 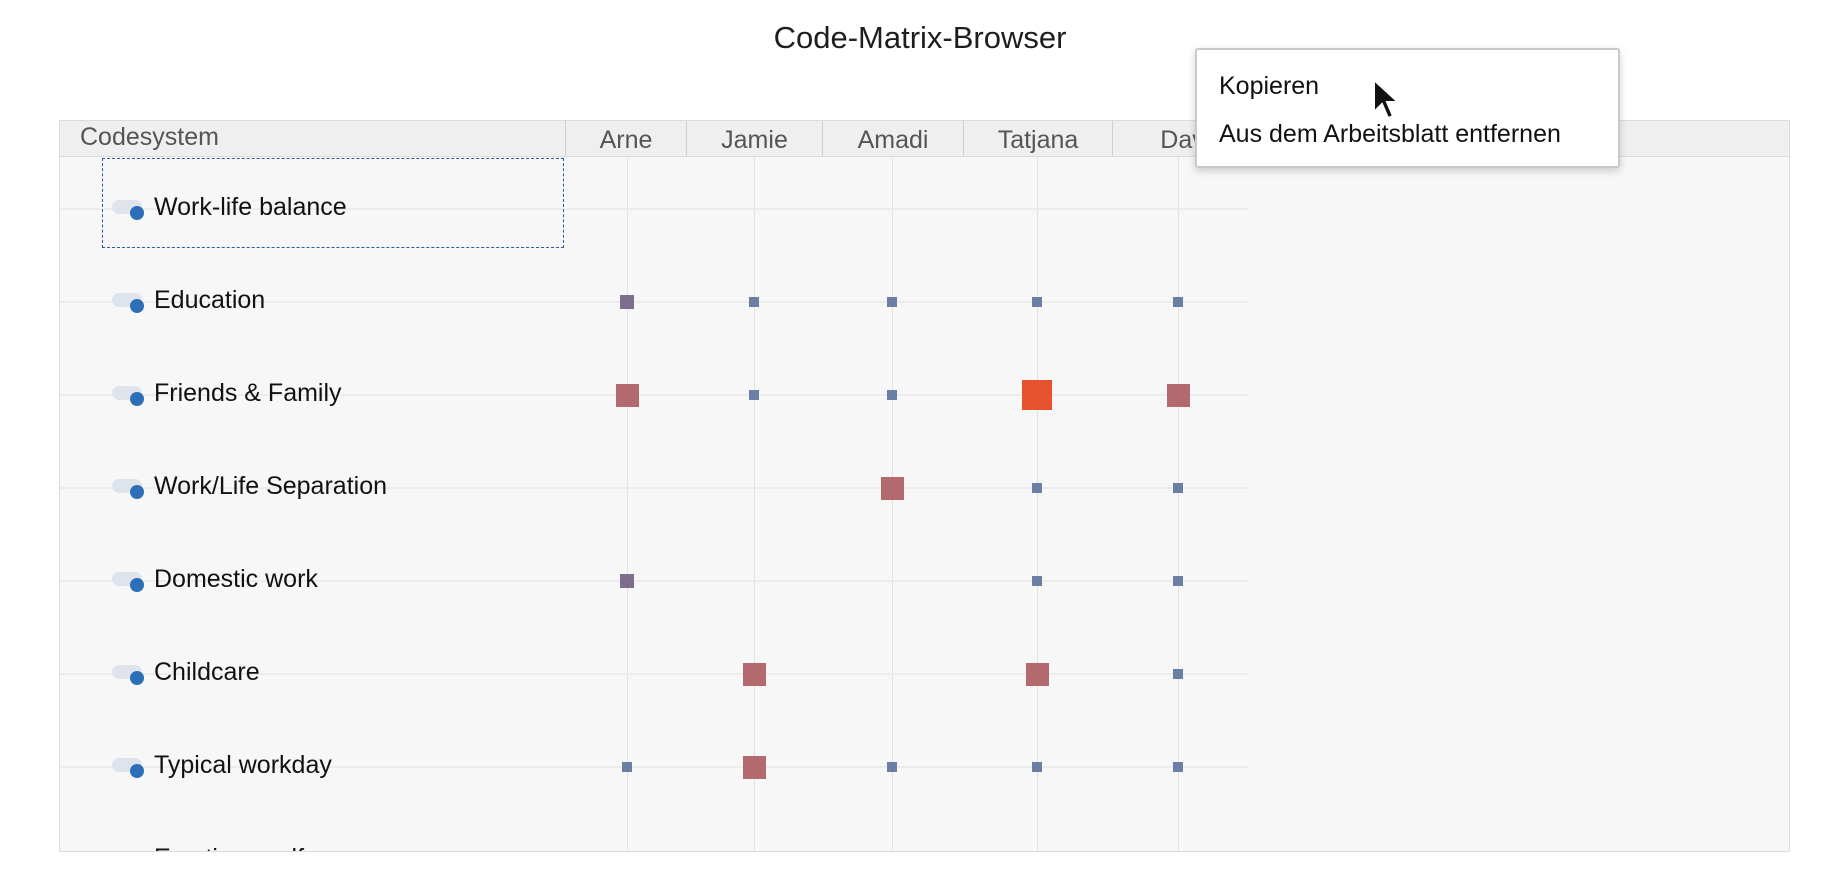 What do you see at coordinates (1269, 86) in the screenshot?
I see `menu-item-kopieren: Kopieren` at bounding box center [1269, 86].